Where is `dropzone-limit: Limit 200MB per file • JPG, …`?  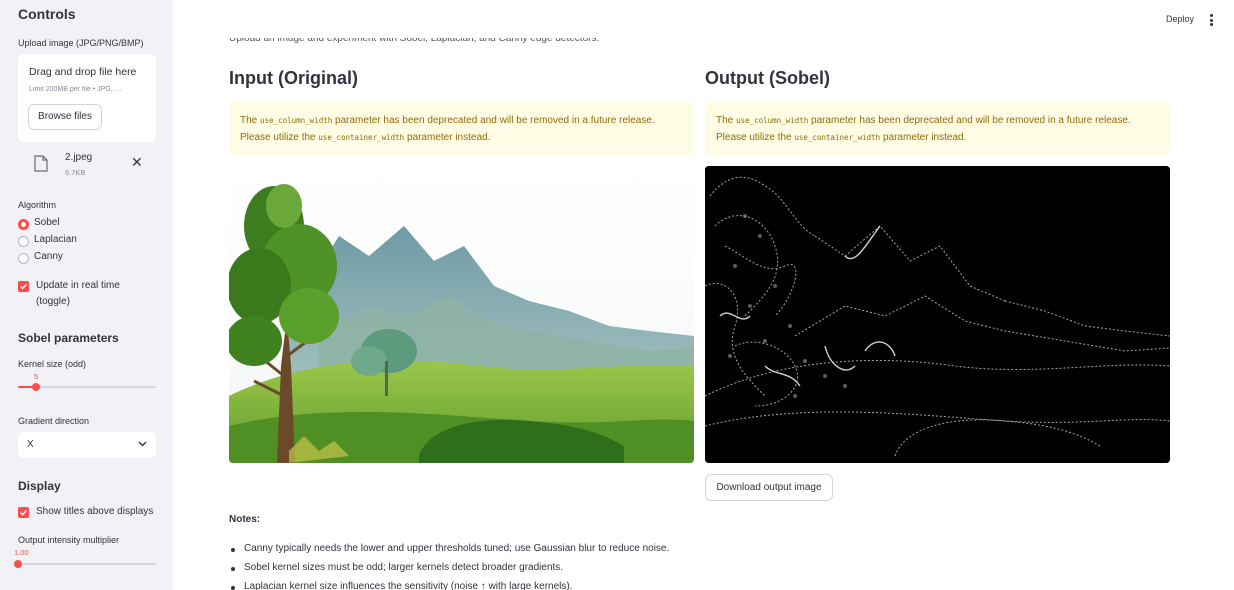
dropzone-limit: Limit 200MB per file • JPG, … is located at coordinates (75, 89).